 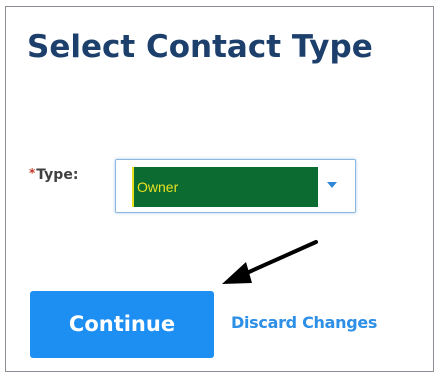 I want to click on chevron-down-icon, so click(x=332, y=185).